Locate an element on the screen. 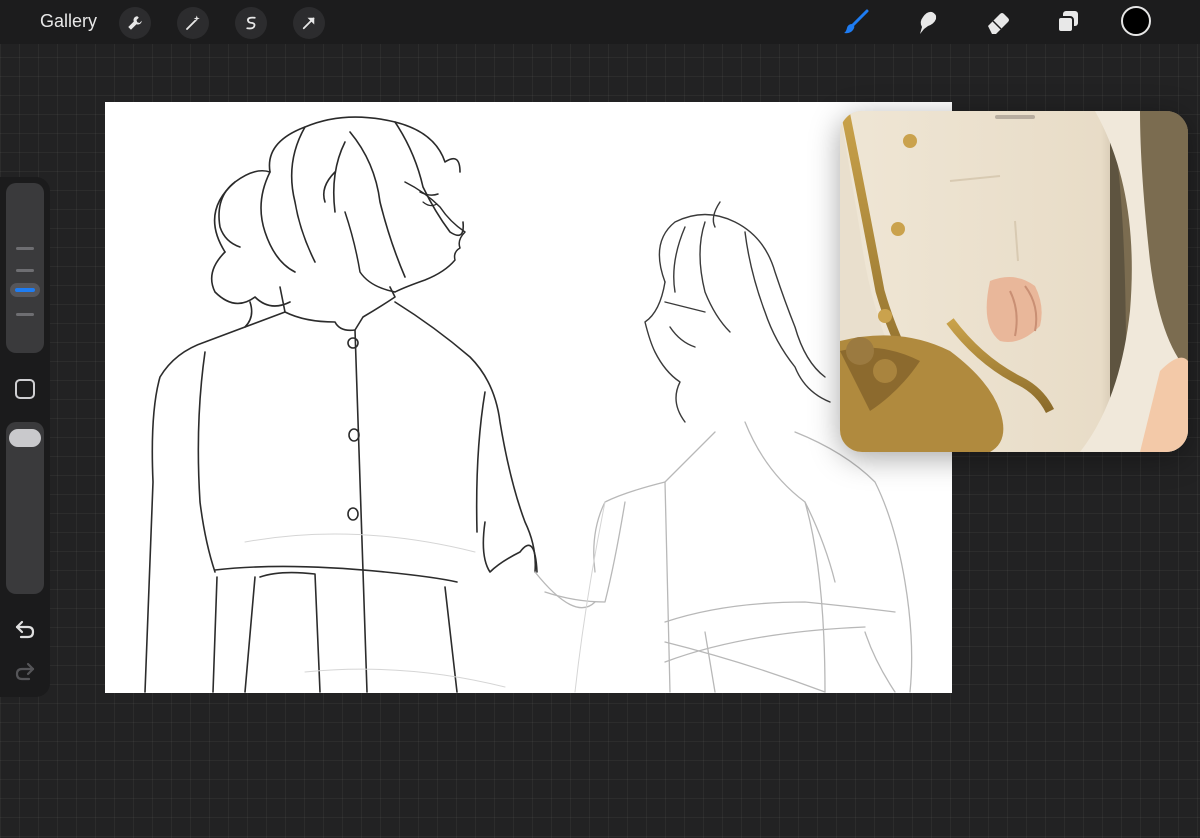  opacity-handle is located at coordinates (25, 438).